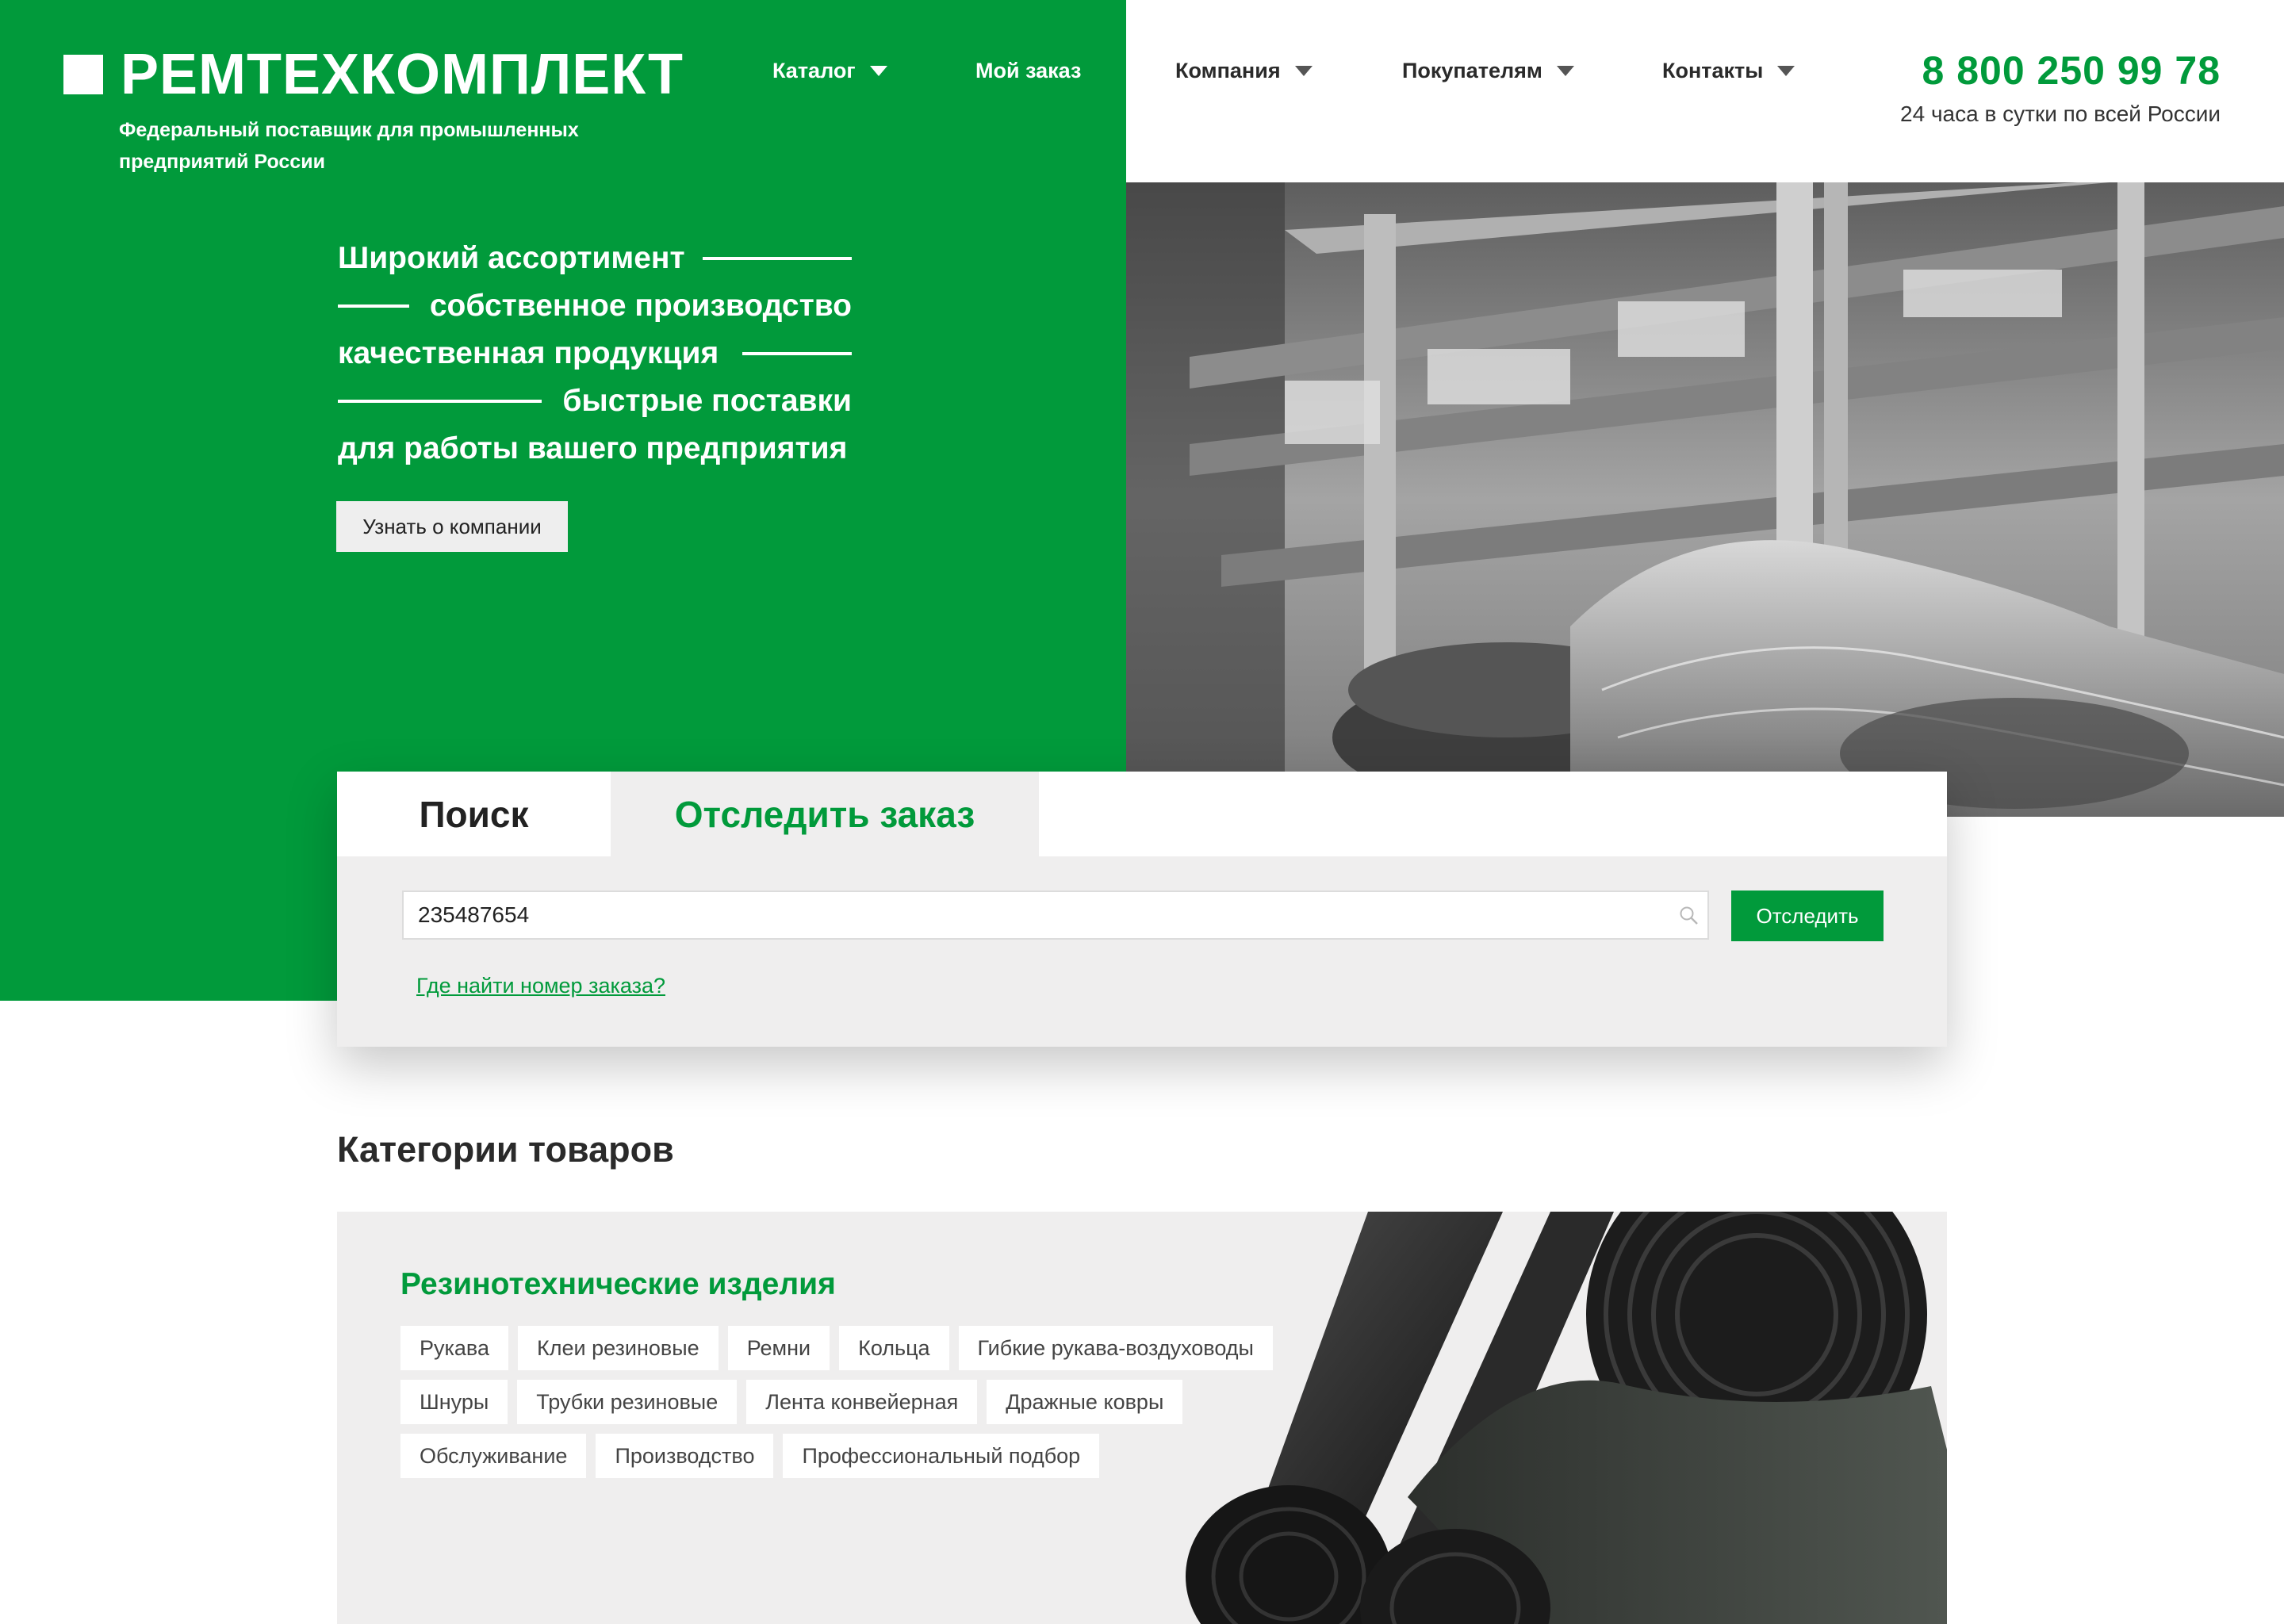 The width and height of the screenshot is (2284, 1624). I want to click on category-chip: Клеи резиновые, so click(618, 1348).